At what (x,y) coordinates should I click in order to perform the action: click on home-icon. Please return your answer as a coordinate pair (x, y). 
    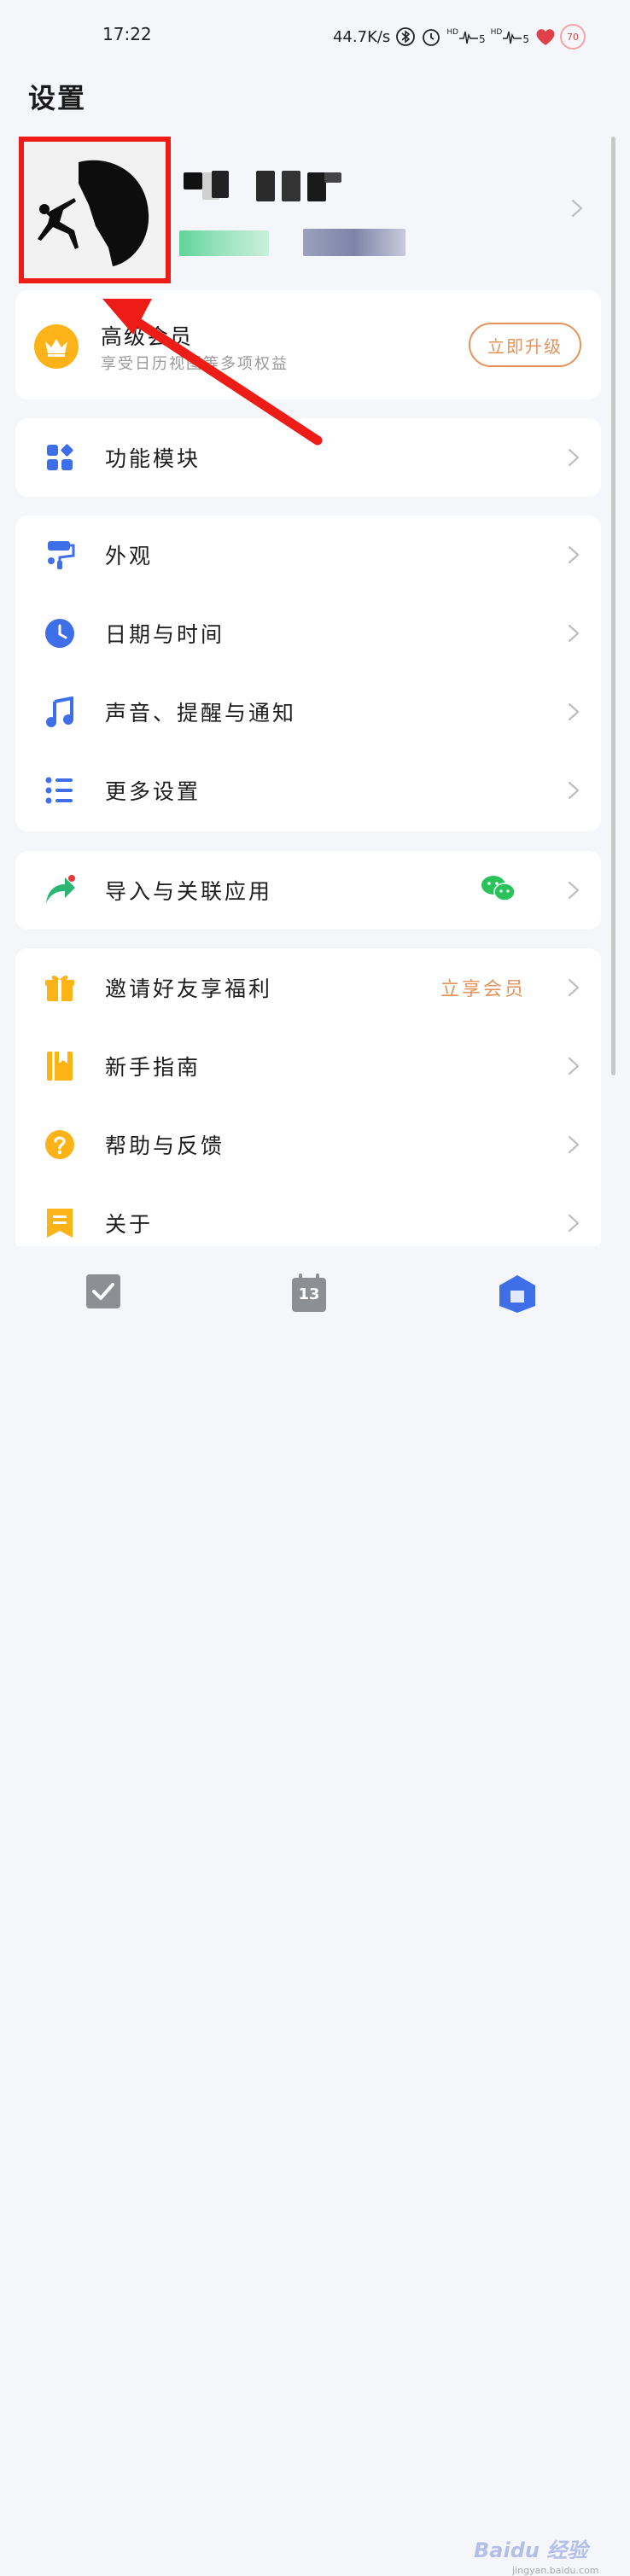
    Looking at the image, I should click on (517, 1294).